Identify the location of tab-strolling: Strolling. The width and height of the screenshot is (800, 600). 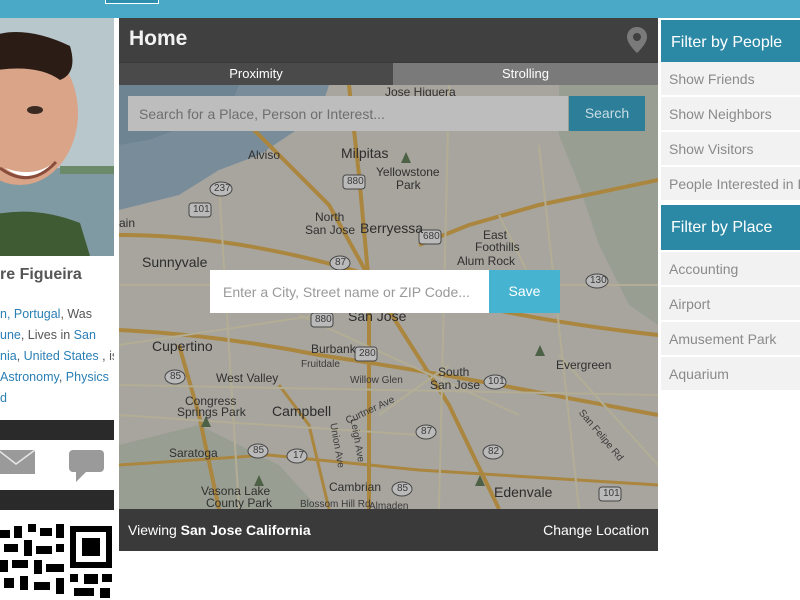
(525, 74).